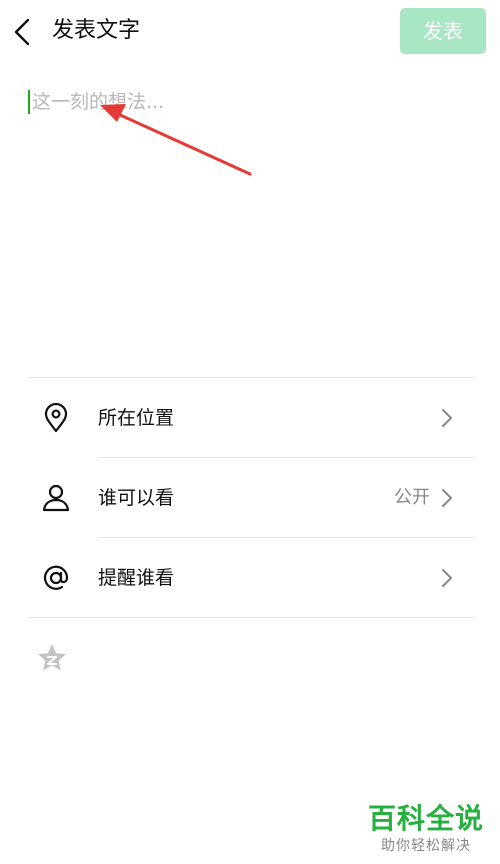 The width and height of the screenshot is (500, 864). I want to click on publish-button: 发表, so click(443, 31).